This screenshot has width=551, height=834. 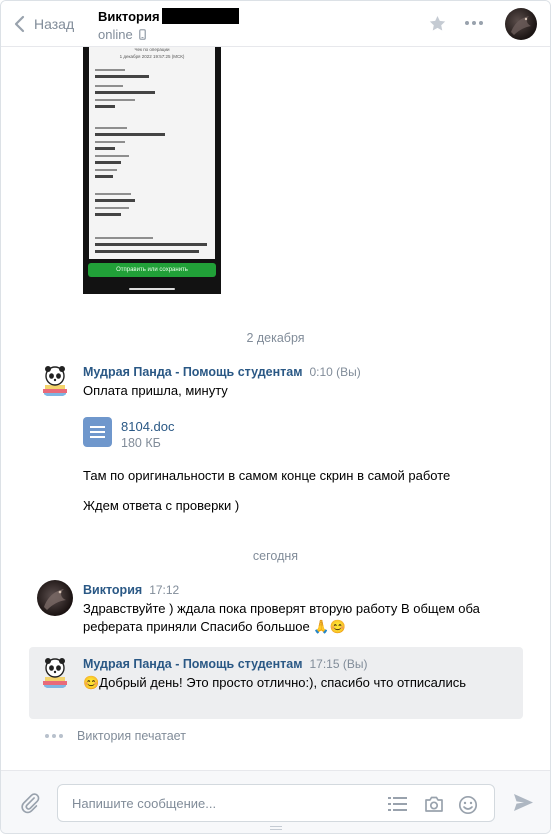 I want to click on receipt-send-button: Отправить или сохранить, so click(x=152, y=270).